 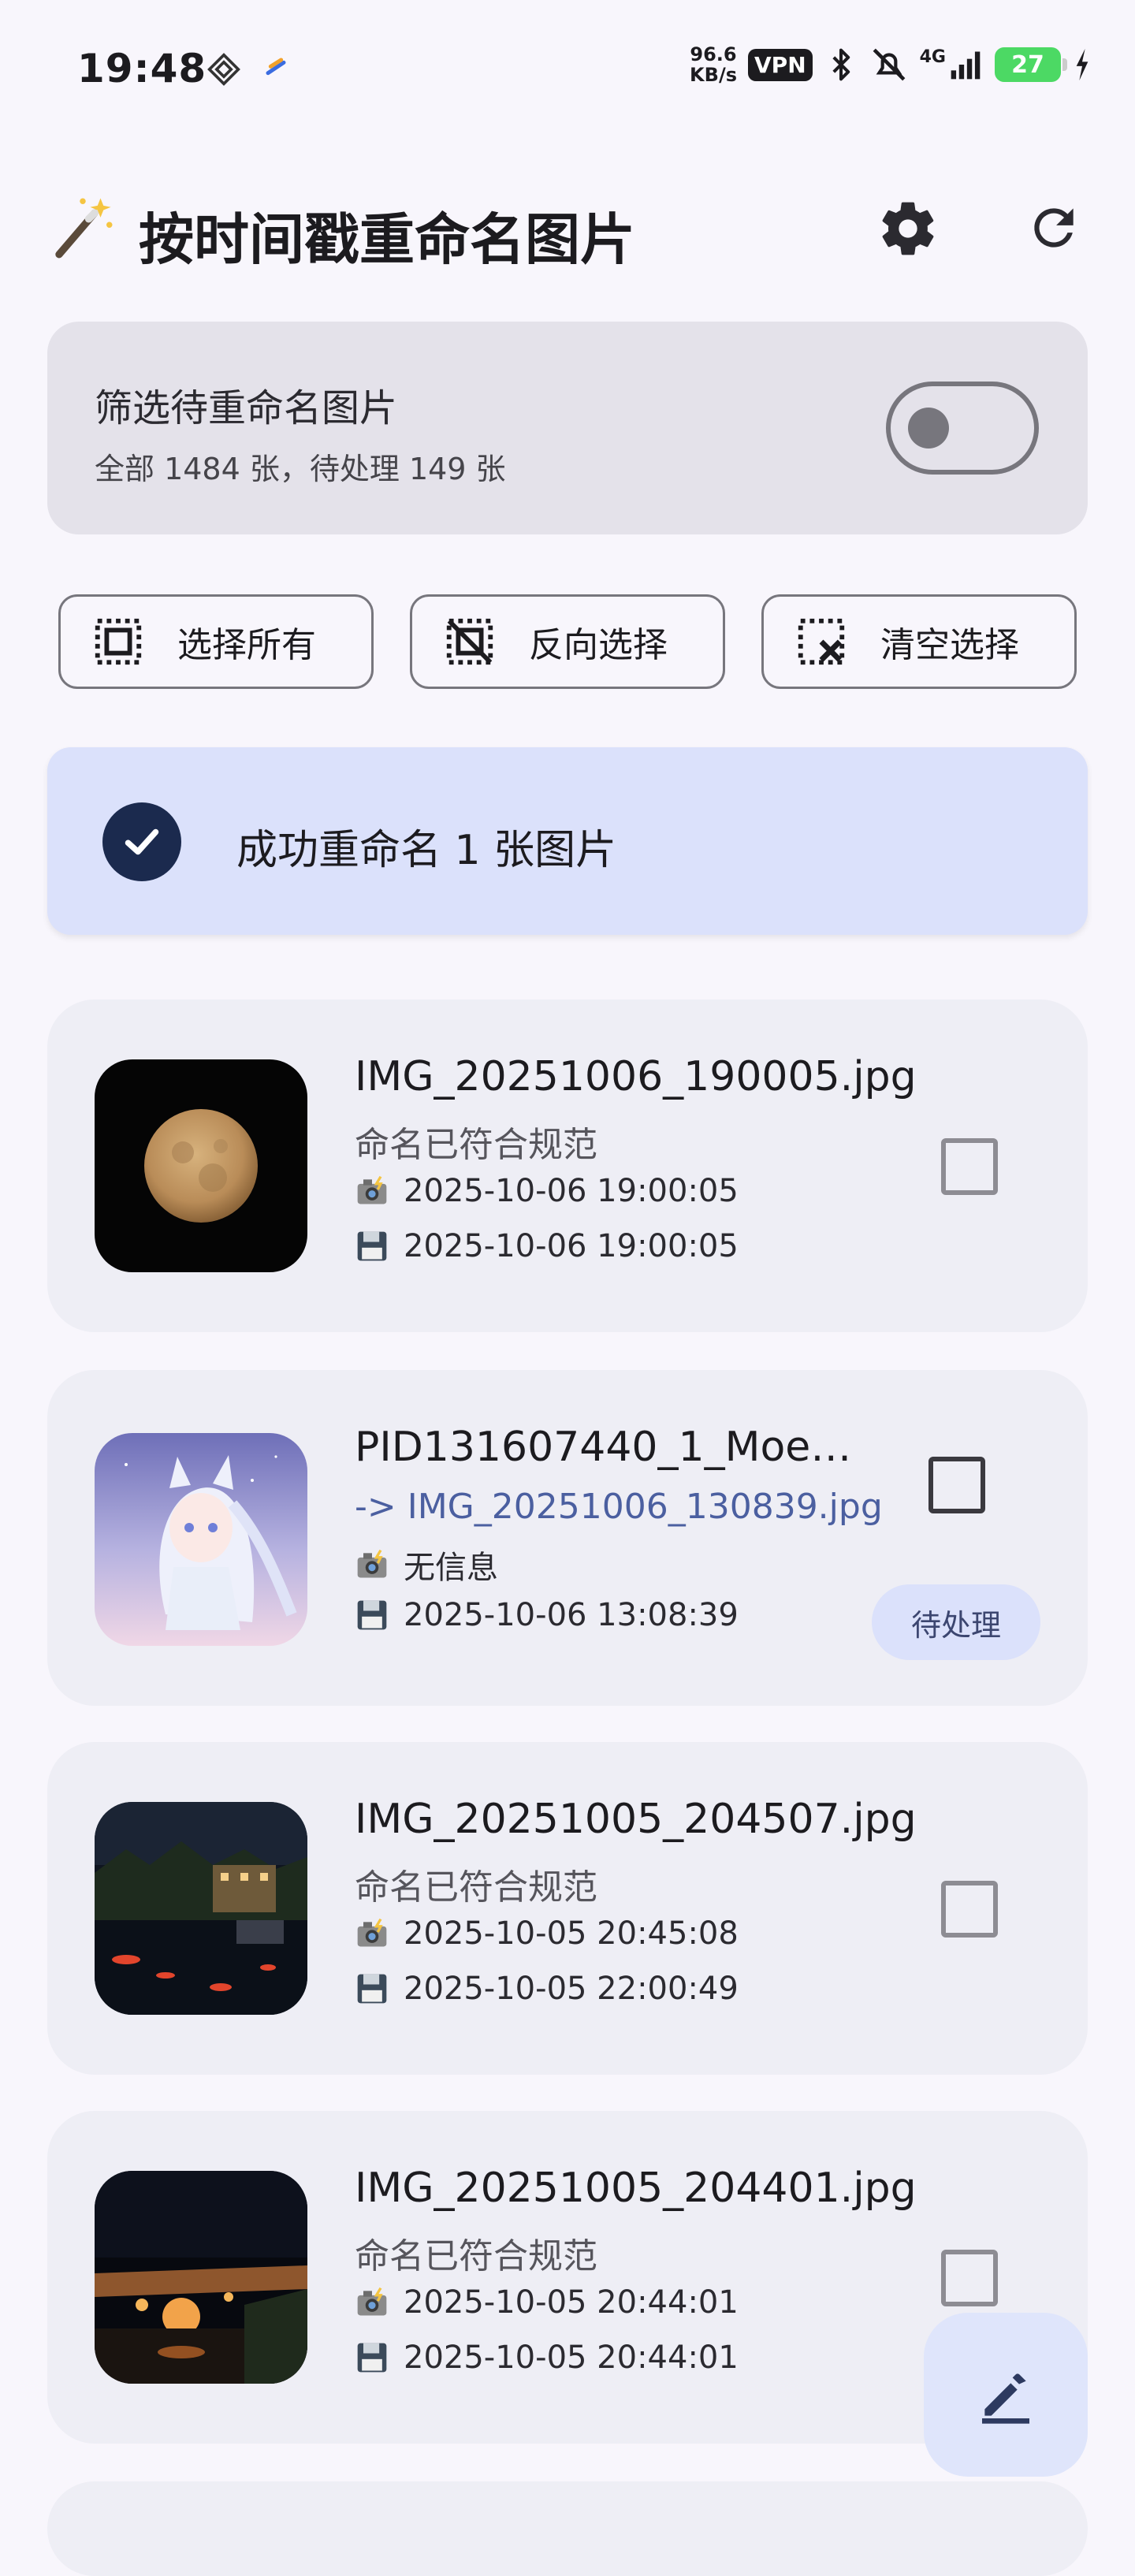 What do you see at coordinates (619, 1507) in the screenshot?
I see `new-file-name: -> IMG_20251006_130839.jpg` at bounding box center [619, 1507].